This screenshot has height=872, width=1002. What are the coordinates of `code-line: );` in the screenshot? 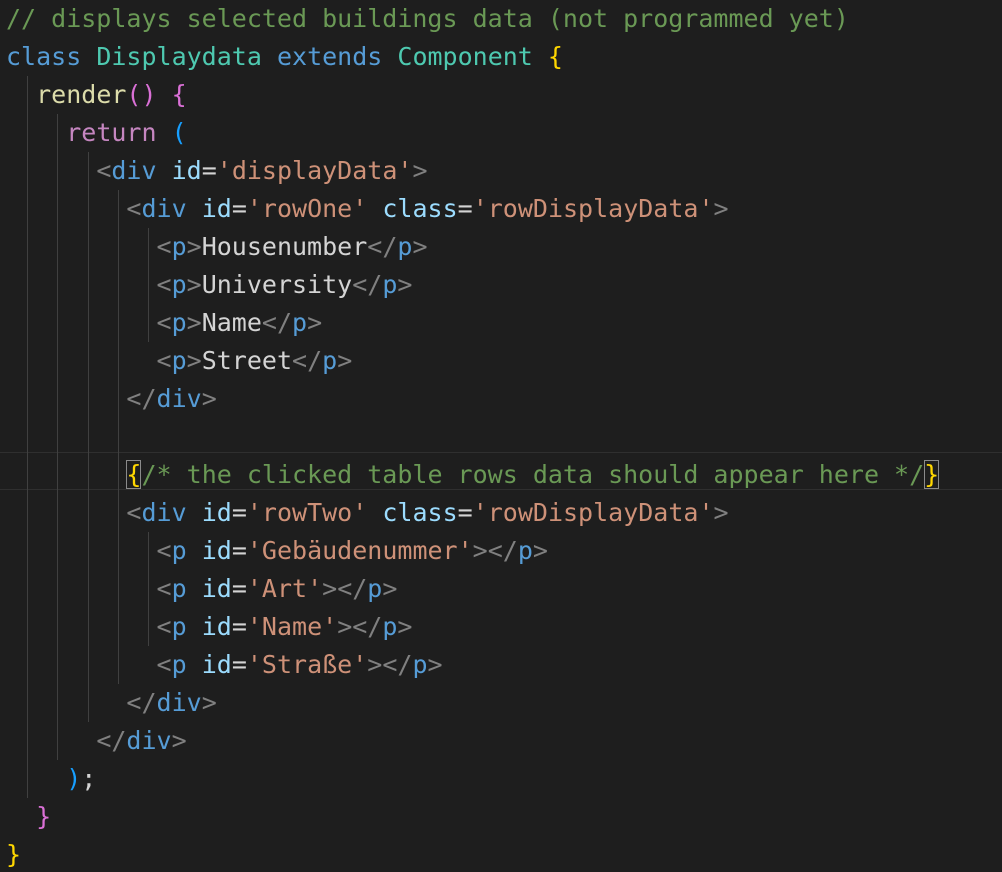 It's located at (51, 779).